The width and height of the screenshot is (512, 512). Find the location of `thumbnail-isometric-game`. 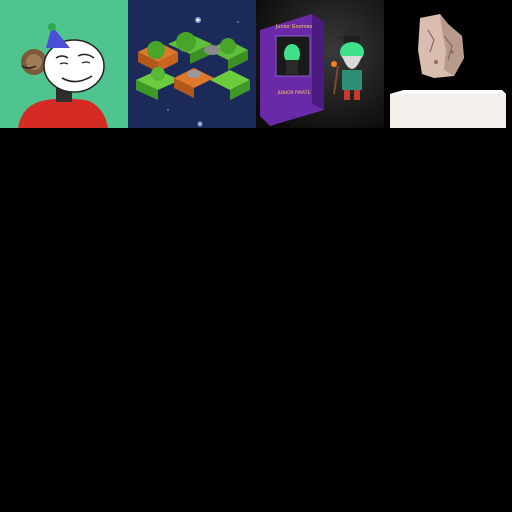

thumbnail-isometric-game is located at coordinates (192, 64).